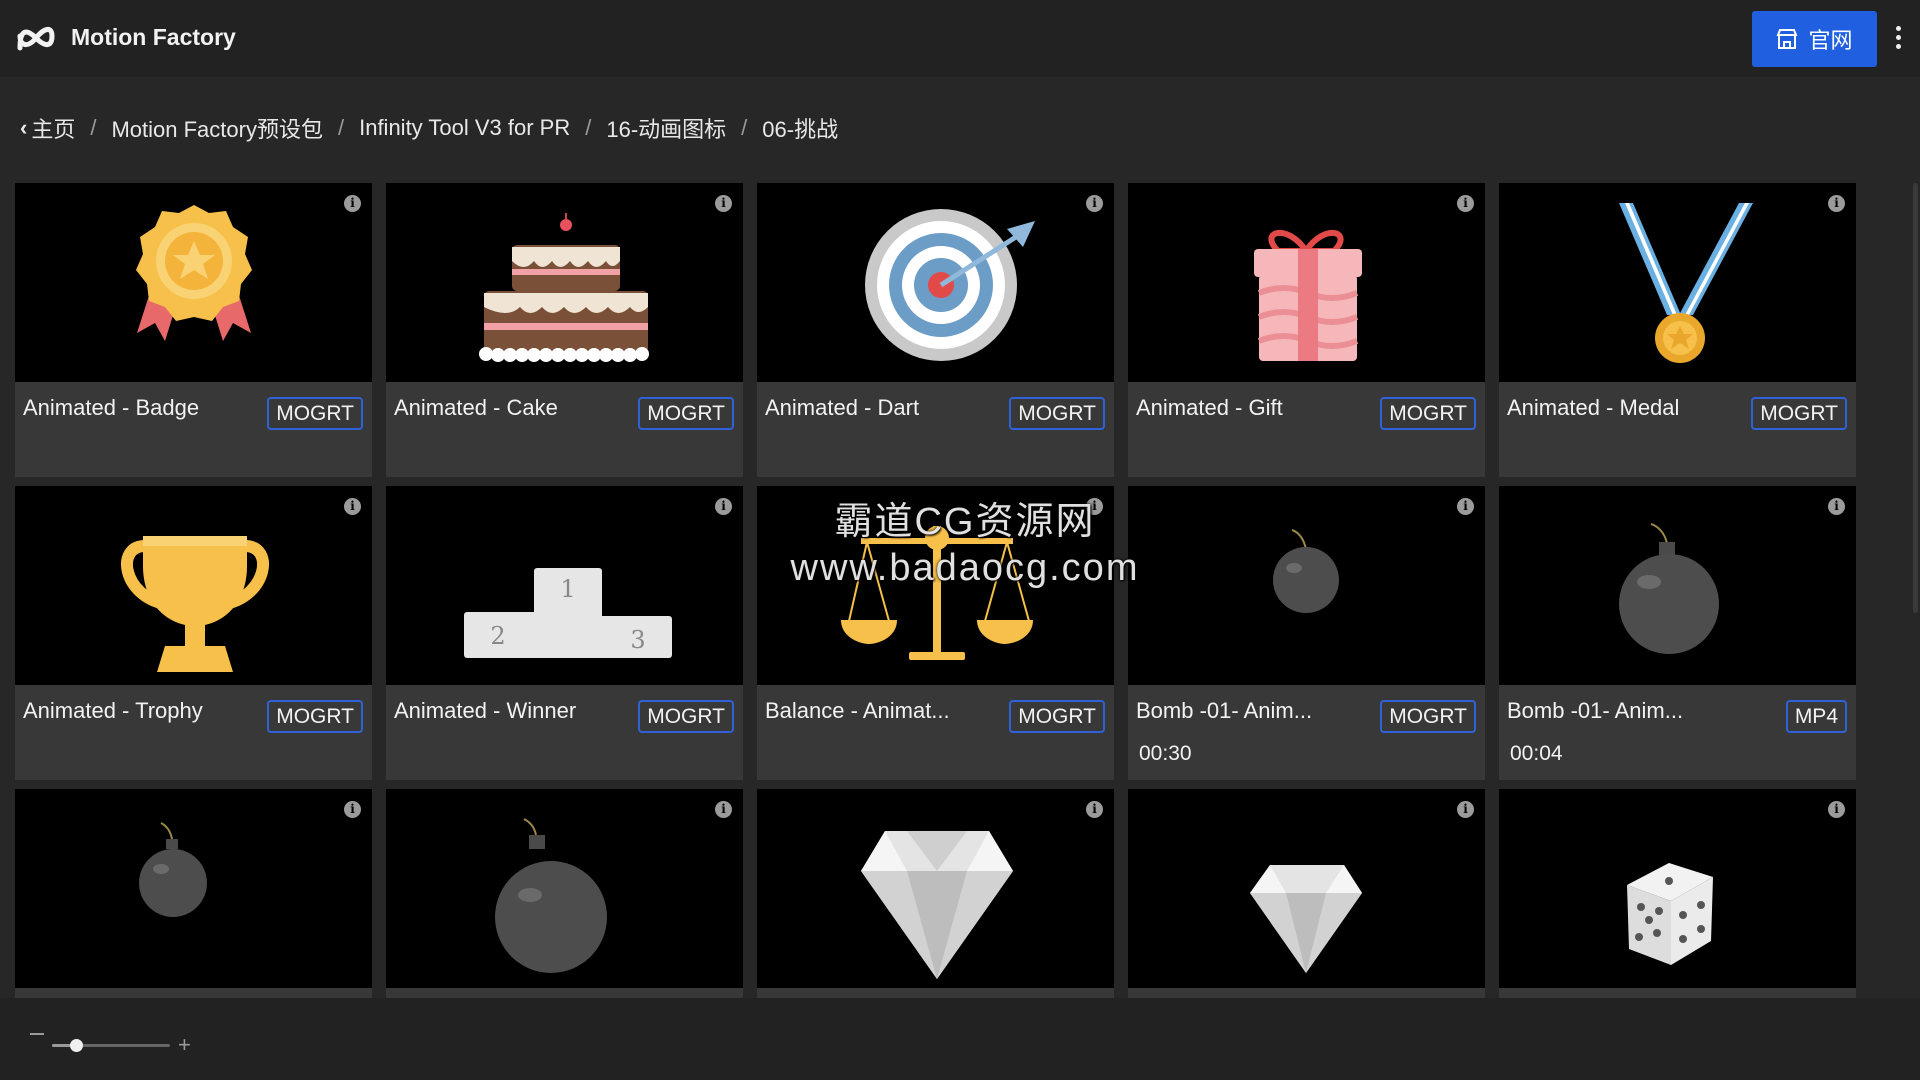 This screenshot has width=1920, height=1080. What do you see at coordinates (564, 287) in the screenshot?
I see `cake-icon` at bounding box center [564, 287].